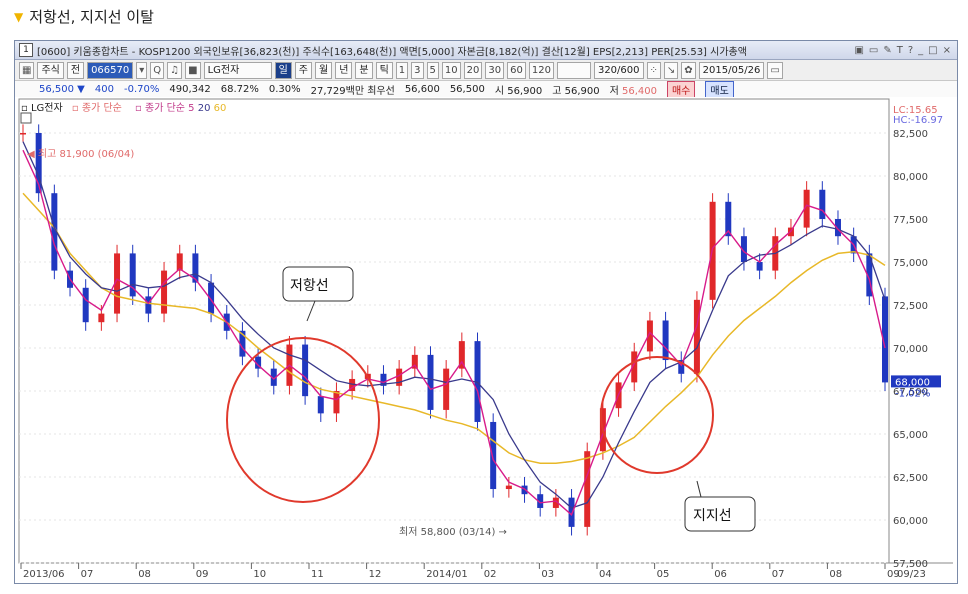 The height and width of the screenshot is (594, 968). What do you see at coordinates (323, 70) in the screenshot?
I see `period-month-tab: 월` at bounding box center [323, 70].